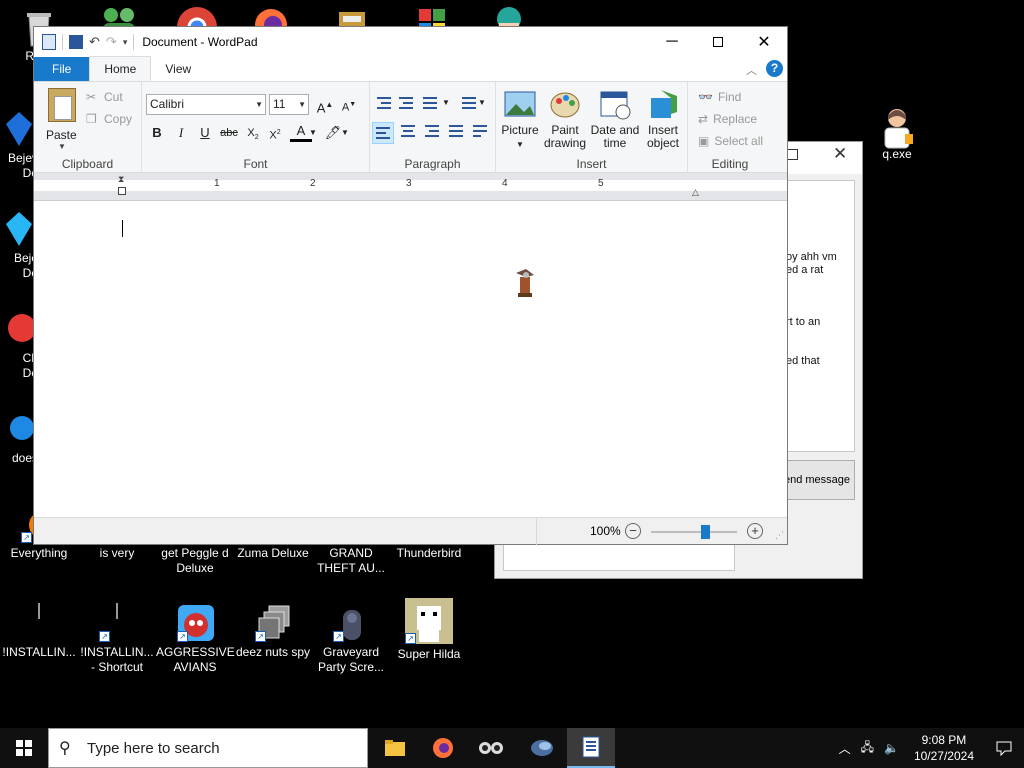 Image resolution: width=1024 pixels, height=768 pixels. Describe the element at coordinates (663, 119) in the screenshot. I see `insert-object-button: Insert object` at that location.